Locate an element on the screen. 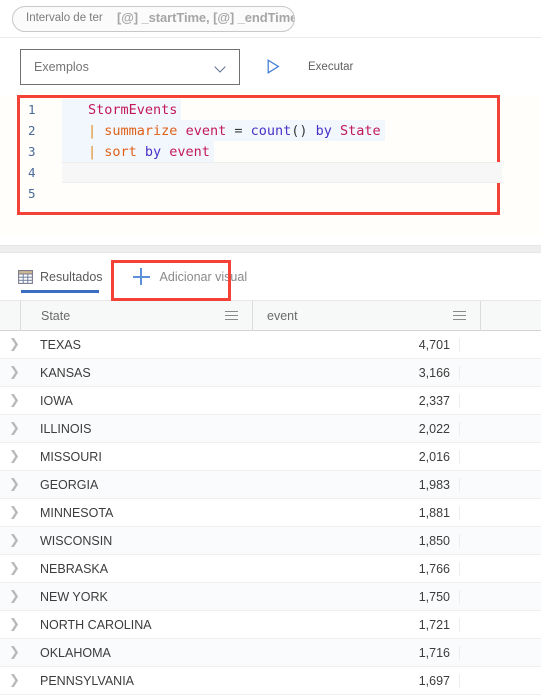 The height and width of the screenshot is (695, 541). column-header-event: event is located at coordinates (366, 315).